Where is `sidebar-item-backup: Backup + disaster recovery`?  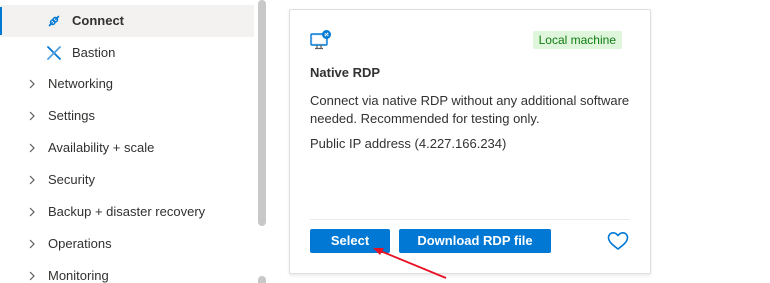 sidebar-item-backup: Backup + disaster recovery is located at coordinates (127, 212).